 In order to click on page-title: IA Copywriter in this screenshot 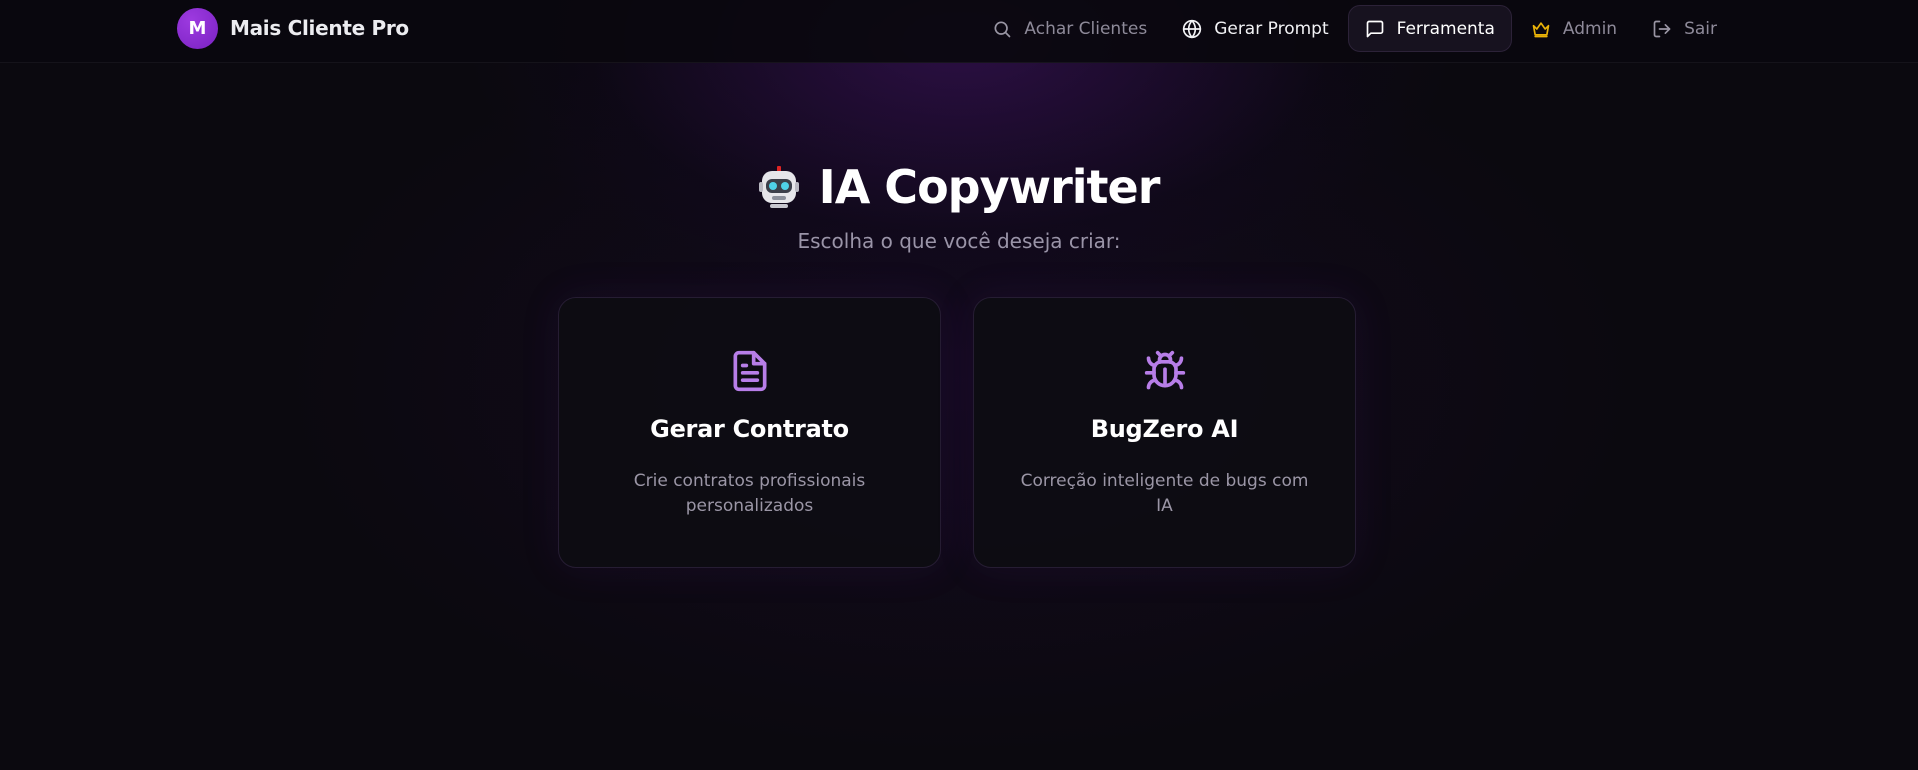, I will do `click(959, 187)`.